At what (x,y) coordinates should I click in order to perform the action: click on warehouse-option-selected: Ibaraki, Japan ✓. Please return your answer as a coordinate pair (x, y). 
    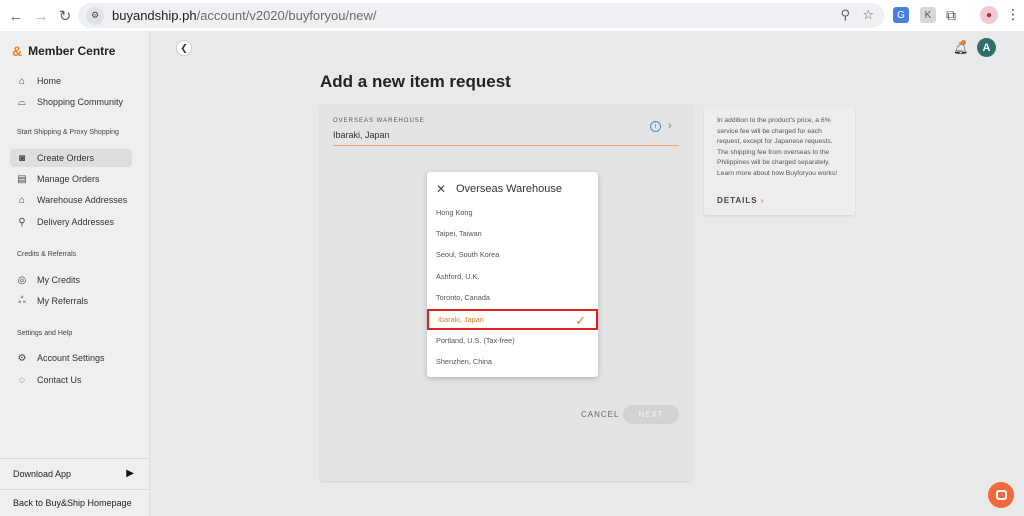
    Looking at the image, I should click on (512, 319).